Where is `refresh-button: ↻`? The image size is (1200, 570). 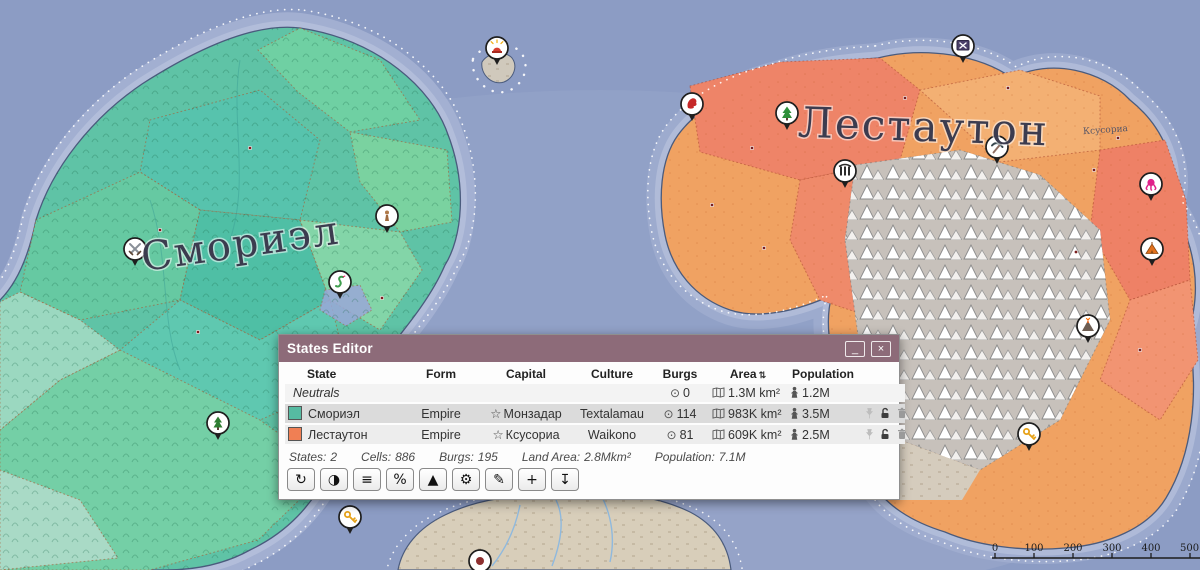 refresh-button: ↻ is located at coordinates (301, 479).